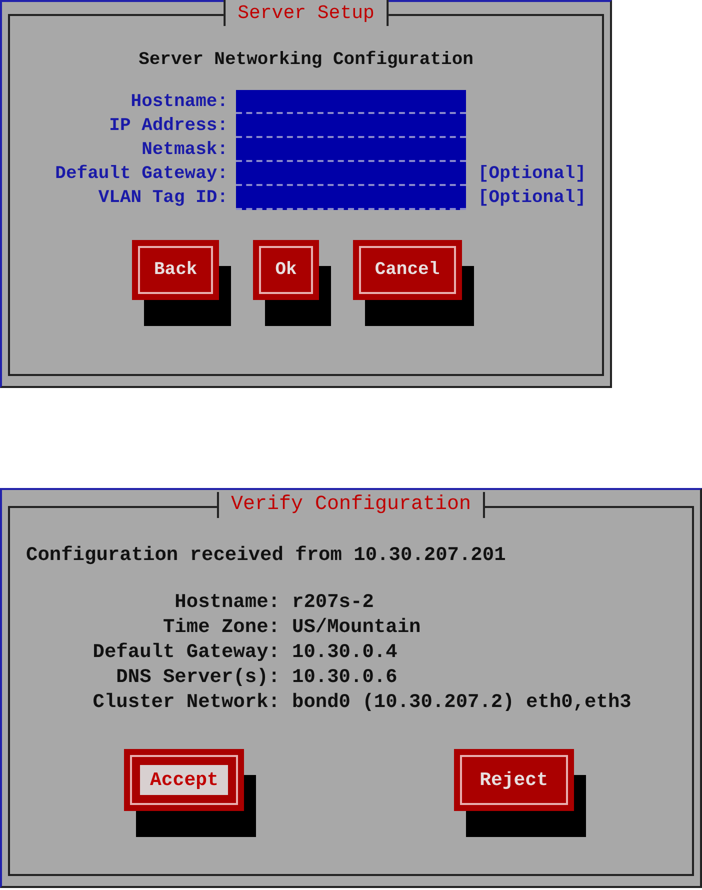 The height and width of the screenshot is (890, 702). Describe the element at coordinates (197, 677) in the screenshot. I see `row-label: DNS Server(s):` at that location.